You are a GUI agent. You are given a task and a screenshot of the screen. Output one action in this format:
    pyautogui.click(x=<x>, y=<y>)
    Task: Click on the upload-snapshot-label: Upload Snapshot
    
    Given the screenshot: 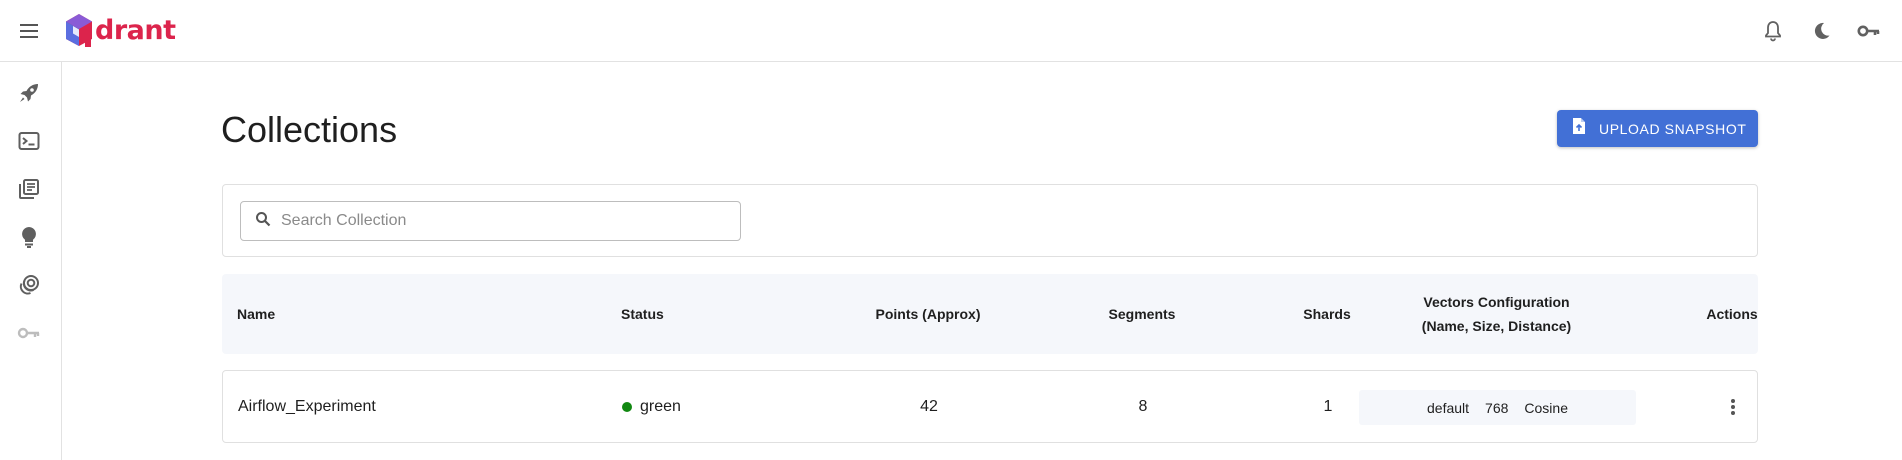 What is the action you would take?
    pyautogui.click(x=1673, y=128)
    